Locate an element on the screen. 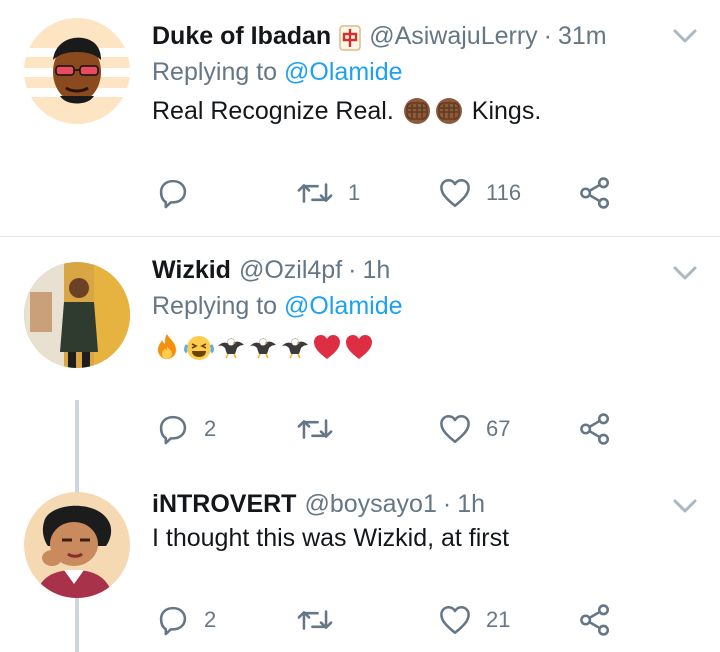 The width and height of the screenshot is (720, 652). username: @boysayo1 is located at coordinates (370, 504).